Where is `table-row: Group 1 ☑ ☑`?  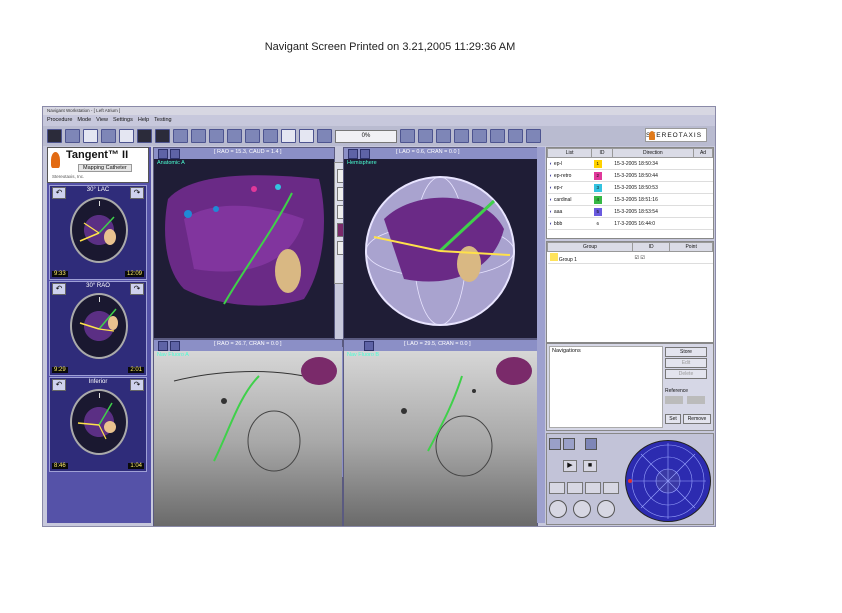 table-row: Group 1 ☑ ☑ is located at coordinates (630, 257).